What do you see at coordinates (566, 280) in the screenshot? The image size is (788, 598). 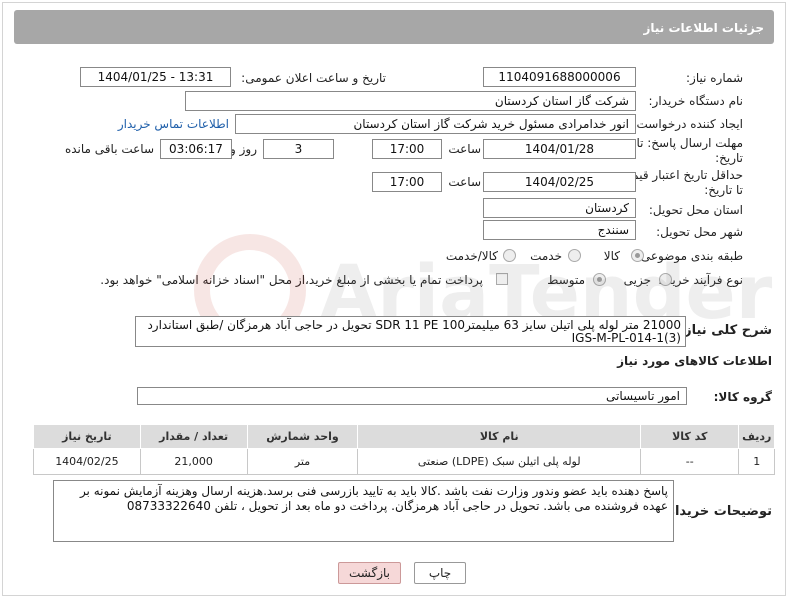 I see `process-medium-label: متوسط` at bounding box center [566, 280].